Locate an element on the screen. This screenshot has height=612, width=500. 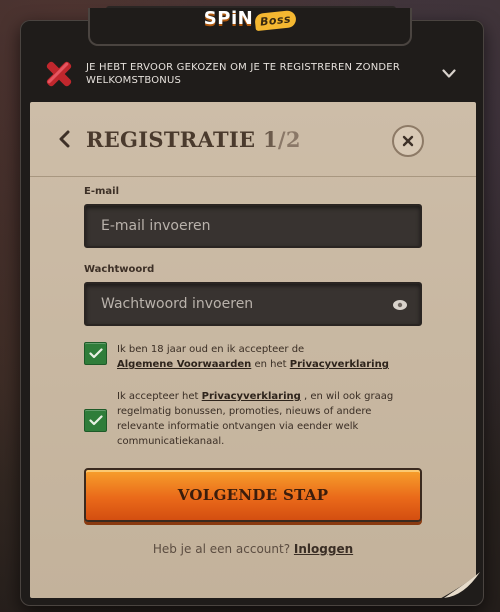
close-icon is located at coordinates (408, 141).